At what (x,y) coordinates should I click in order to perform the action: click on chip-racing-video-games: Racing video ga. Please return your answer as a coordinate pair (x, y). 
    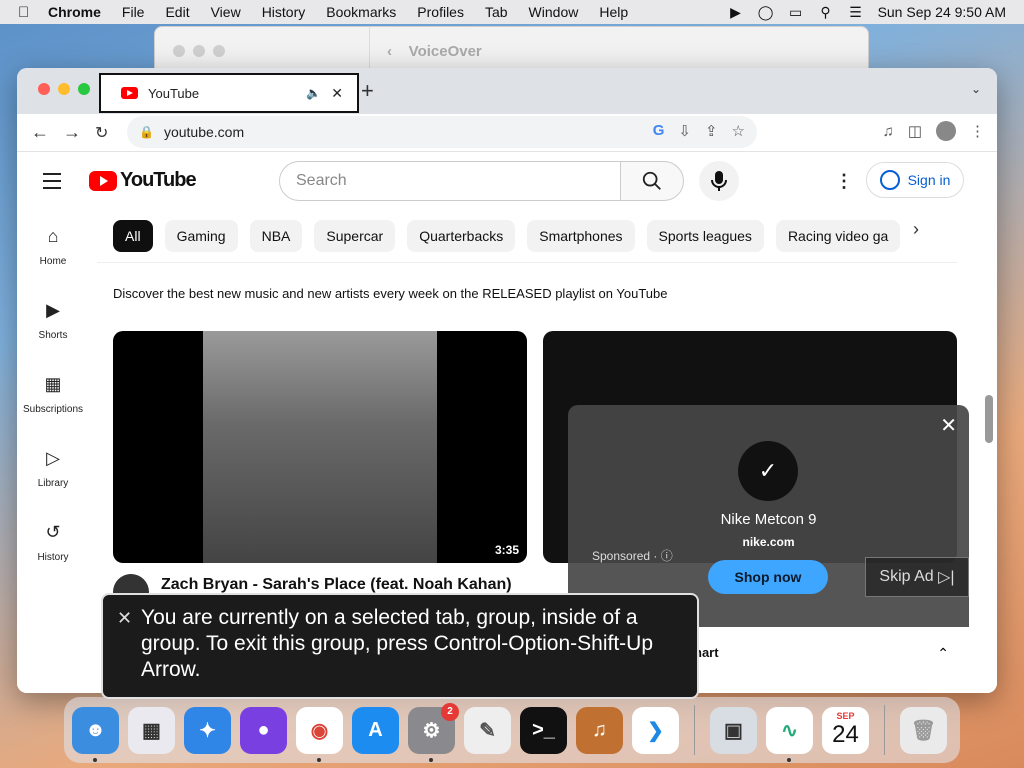
    Looking at the image, I should click on (838, 235).